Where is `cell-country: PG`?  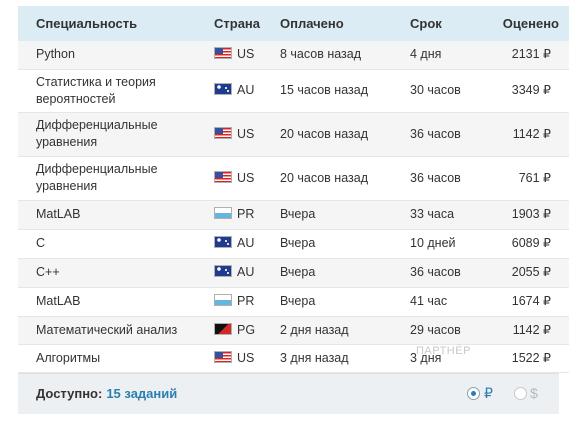 cell-country: PG is located at coordinates (247, 330).